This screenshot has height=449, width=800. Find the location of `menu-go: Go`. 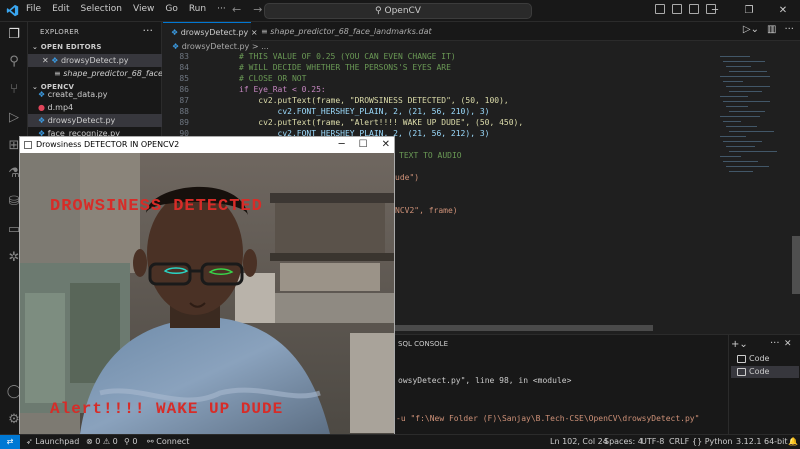

menu-go: Go is located at coordinates (171, 9).